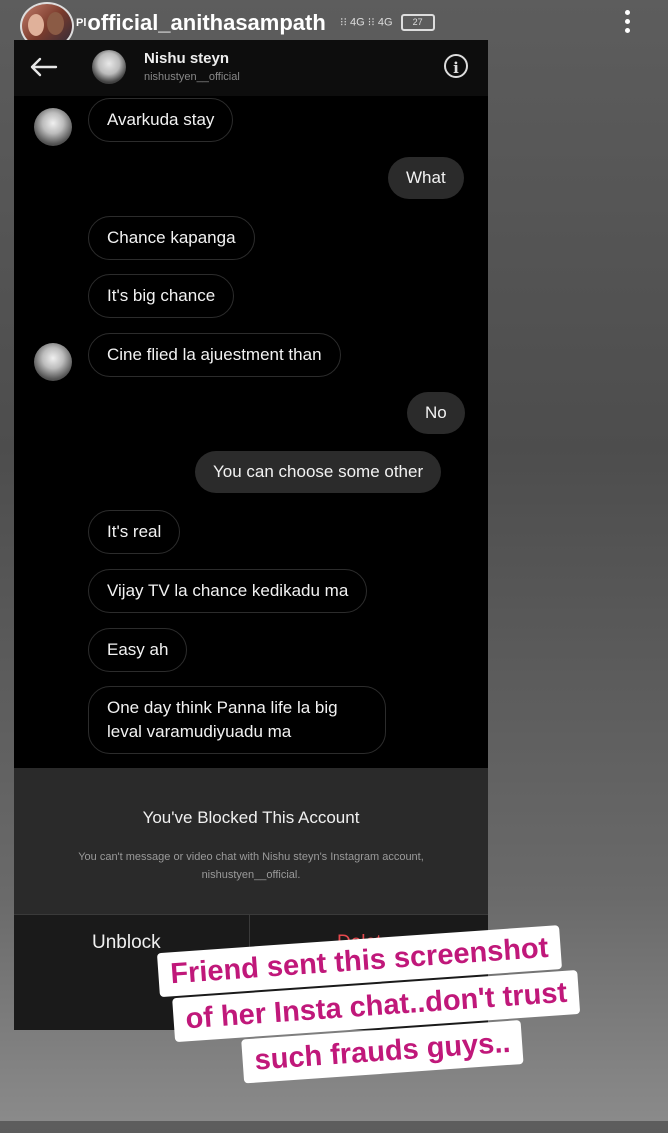 The height and width of the screenshot is (1133, 668). What do you see at coordinates (134, 532) in the screenshot?
I see `message-incoming: It's real` at bounding box center [134, 532].